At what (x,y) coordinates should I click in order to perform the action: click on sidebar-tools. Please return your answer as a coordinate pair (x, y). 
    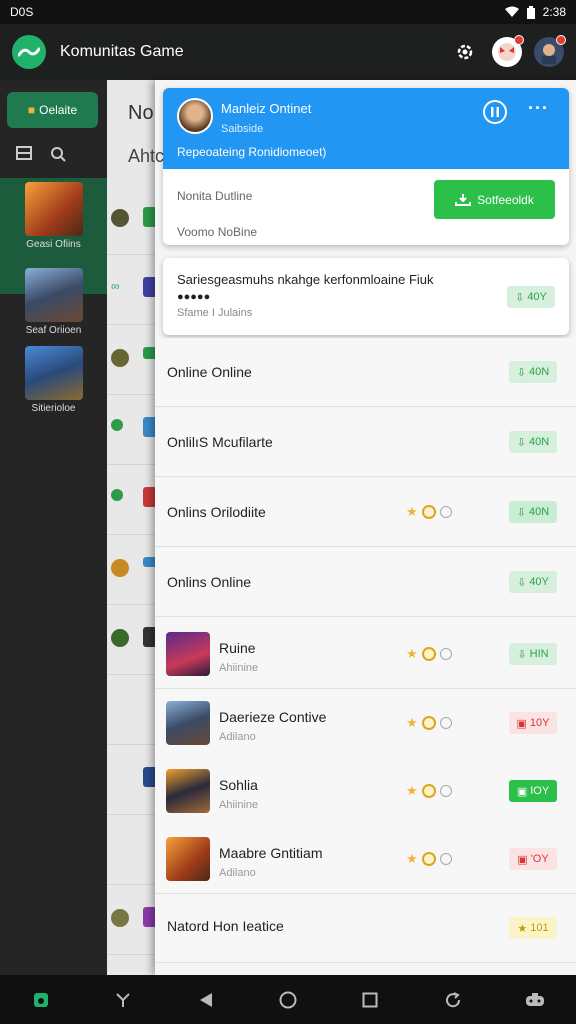
    Looking at the image, I should click on (41, 154).